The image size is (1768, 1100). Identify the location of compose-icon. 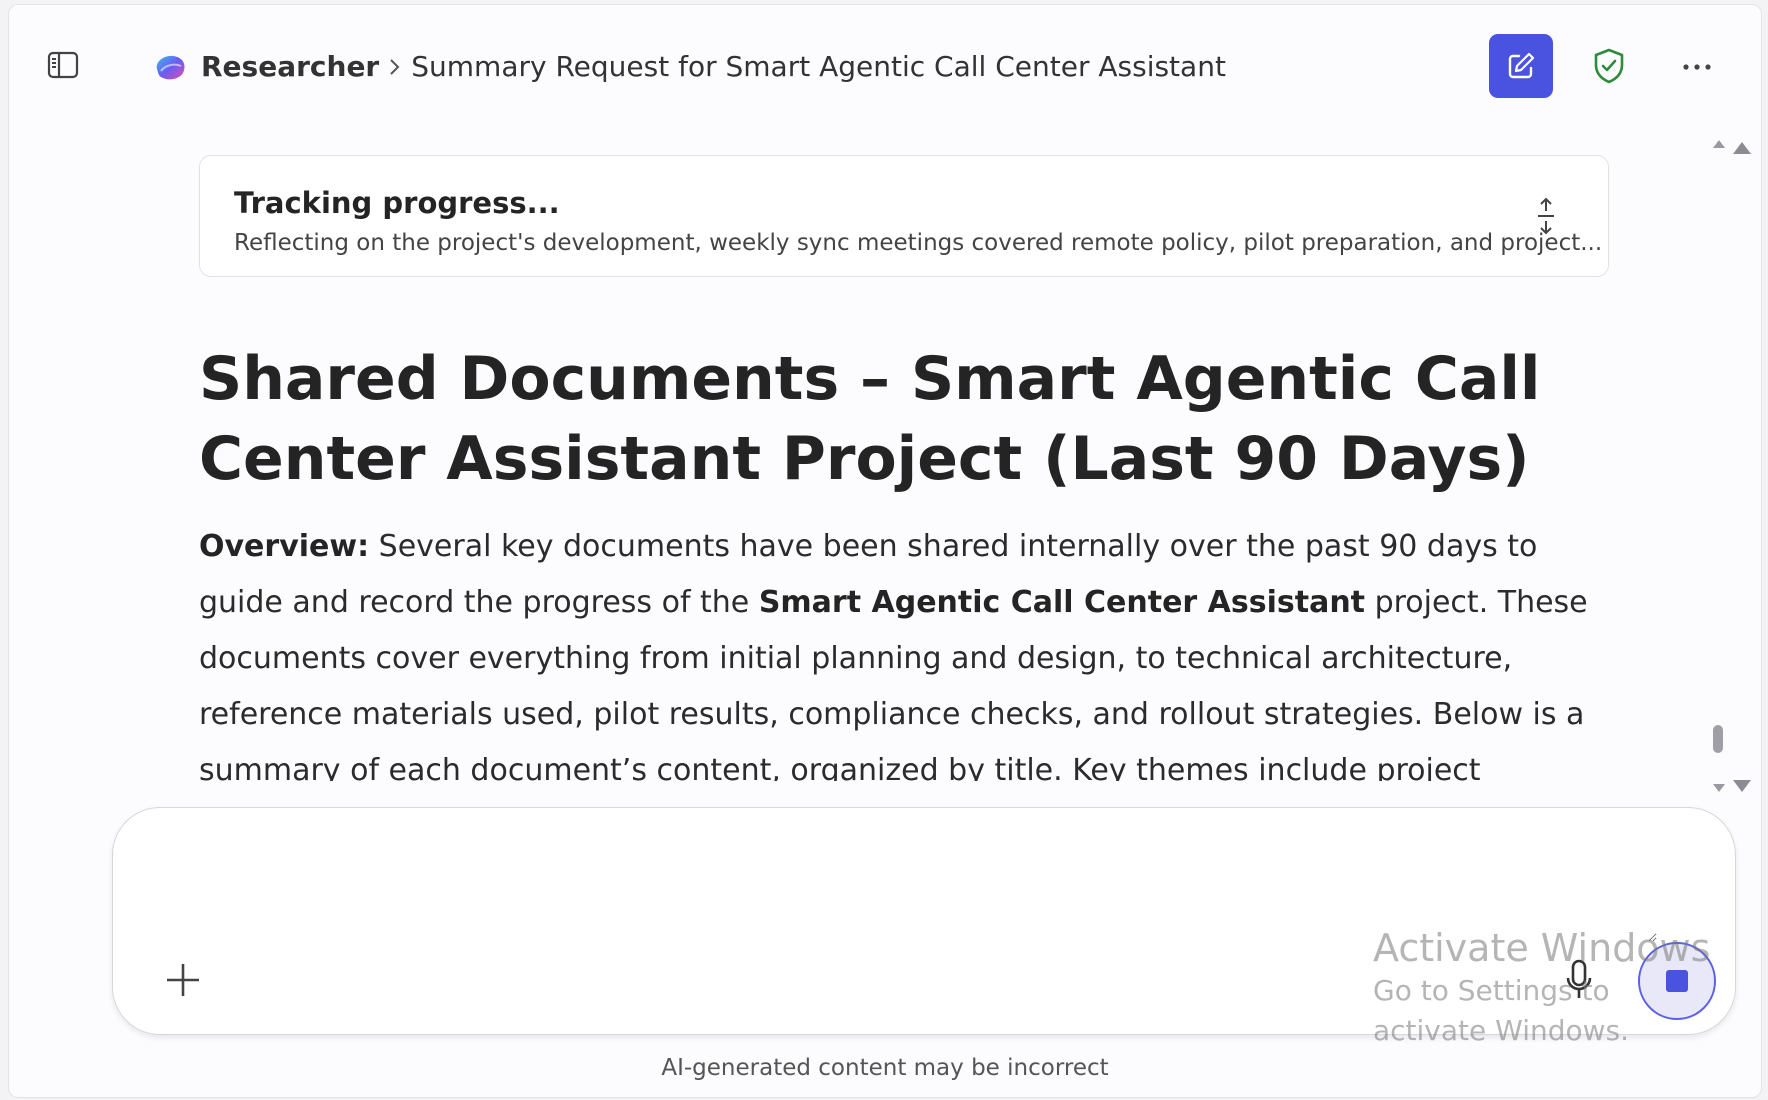
(1521, 65).